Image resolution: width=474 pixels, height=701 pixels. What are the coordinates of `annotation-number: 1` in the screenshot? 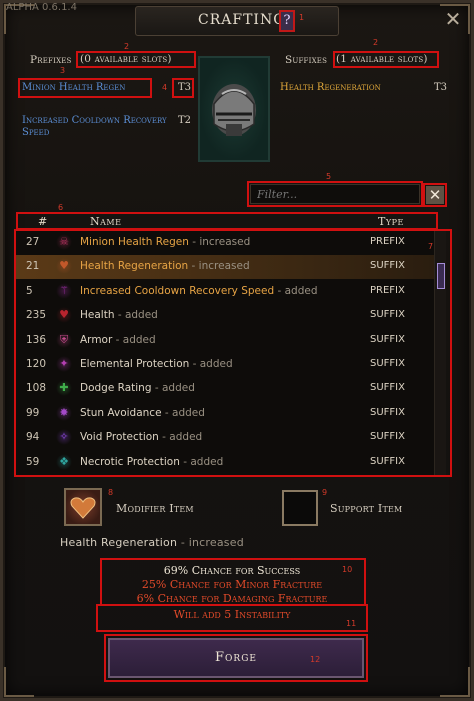 It's located at (302, 17).